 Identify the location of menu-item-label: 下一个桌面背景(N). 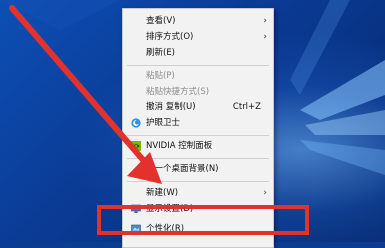
(182, 169).